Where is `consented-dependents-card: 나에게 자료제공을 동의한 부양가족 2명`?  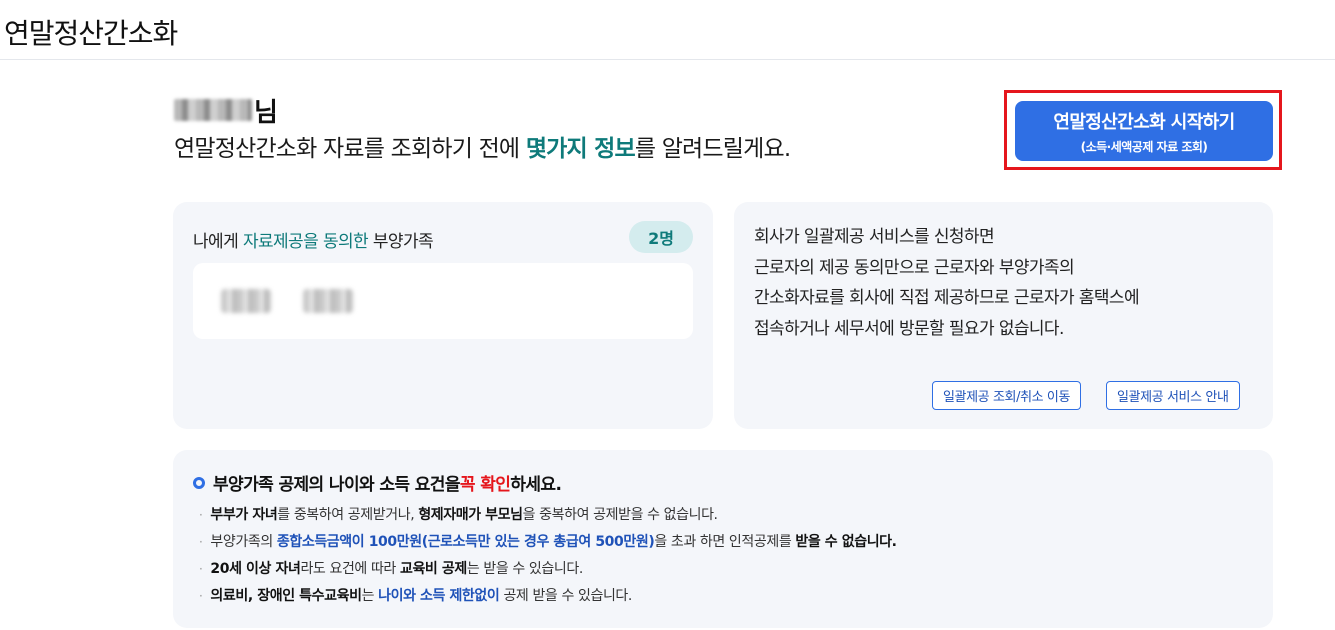
consented-dependents-card: 나에게 자료제공을 동의한 부양가족 2명 is located at coordinates (443, 315).